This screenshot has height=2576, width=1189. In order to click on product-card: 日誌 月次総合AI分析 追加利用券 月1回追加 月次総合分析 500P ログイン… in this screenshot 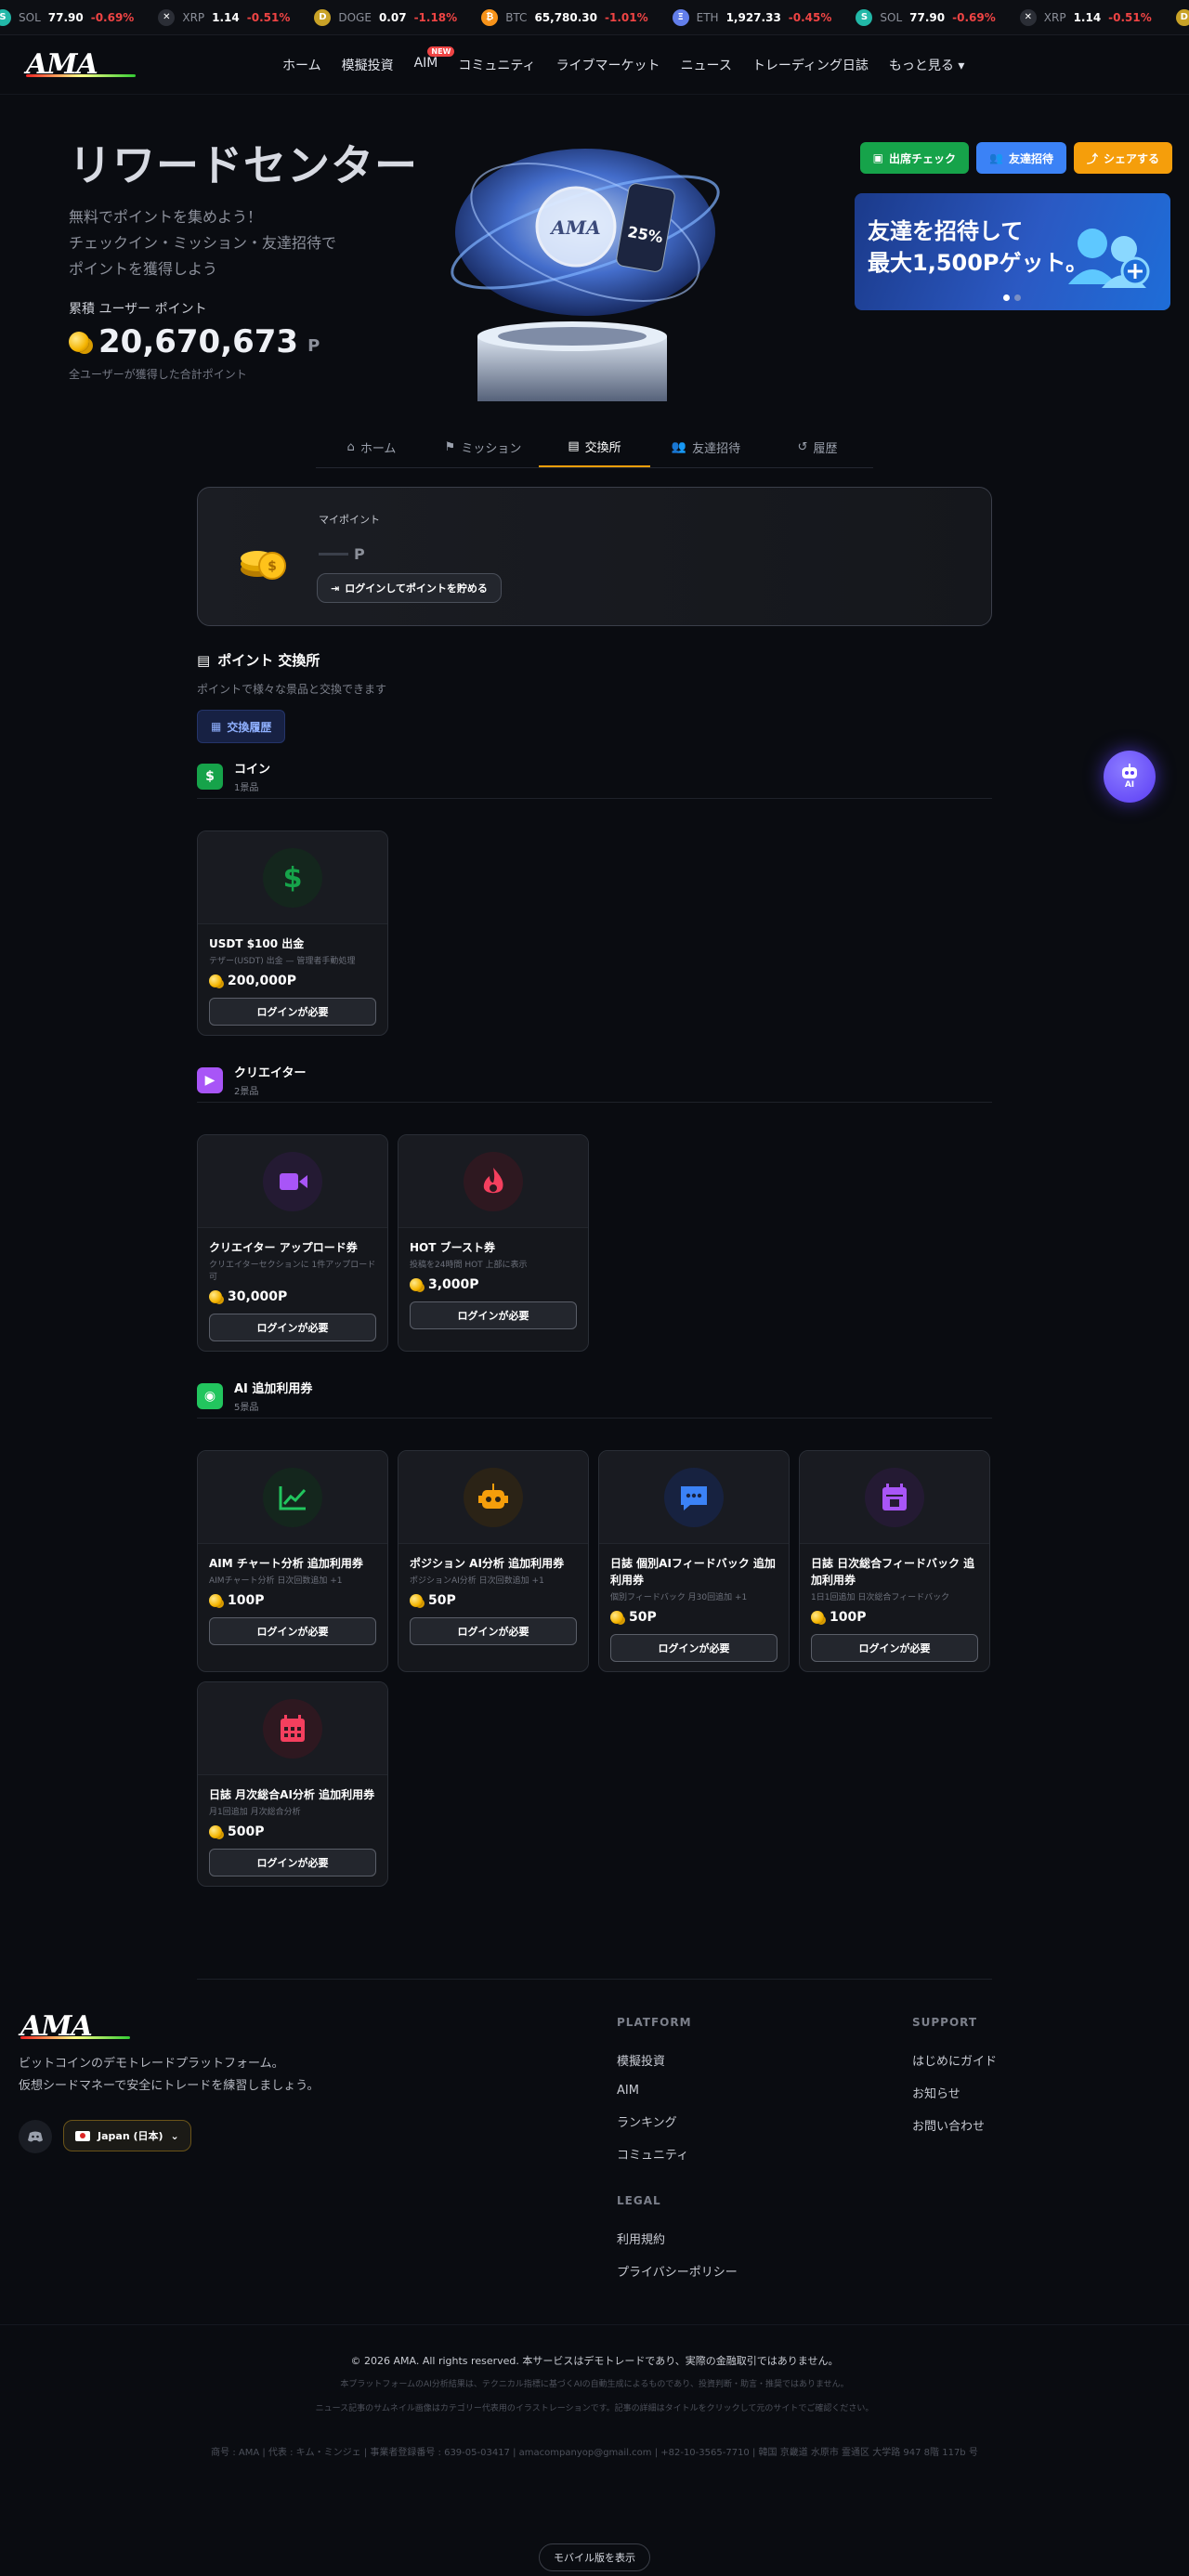, I will do `click(292, 1784)`.